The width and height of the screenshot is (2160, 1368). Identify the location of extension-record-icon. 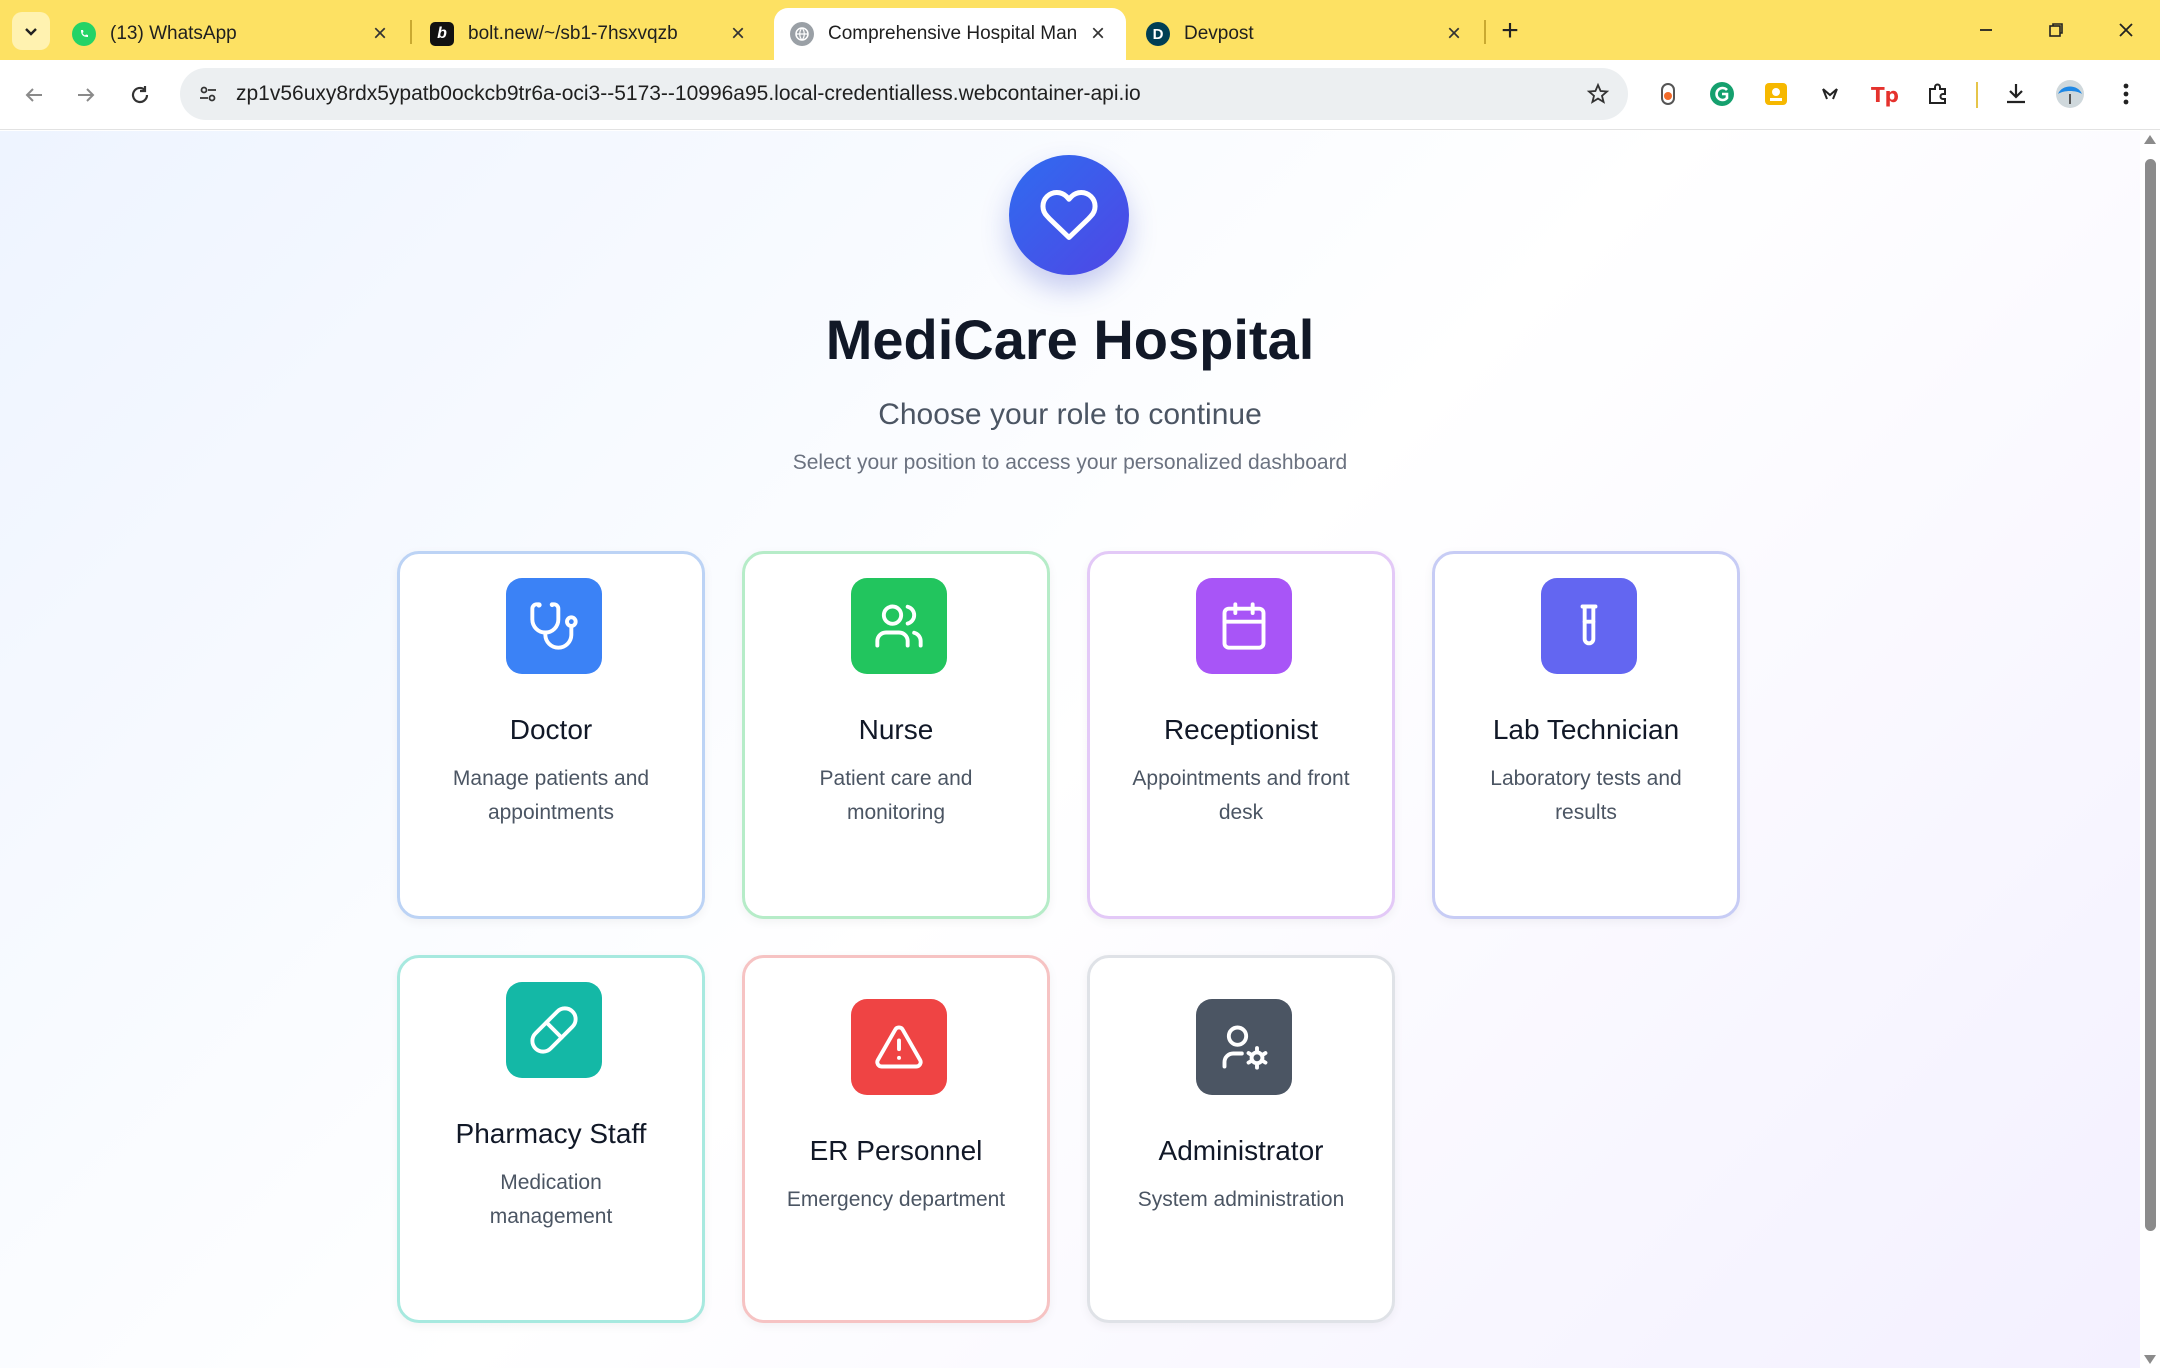
(1668, 94).